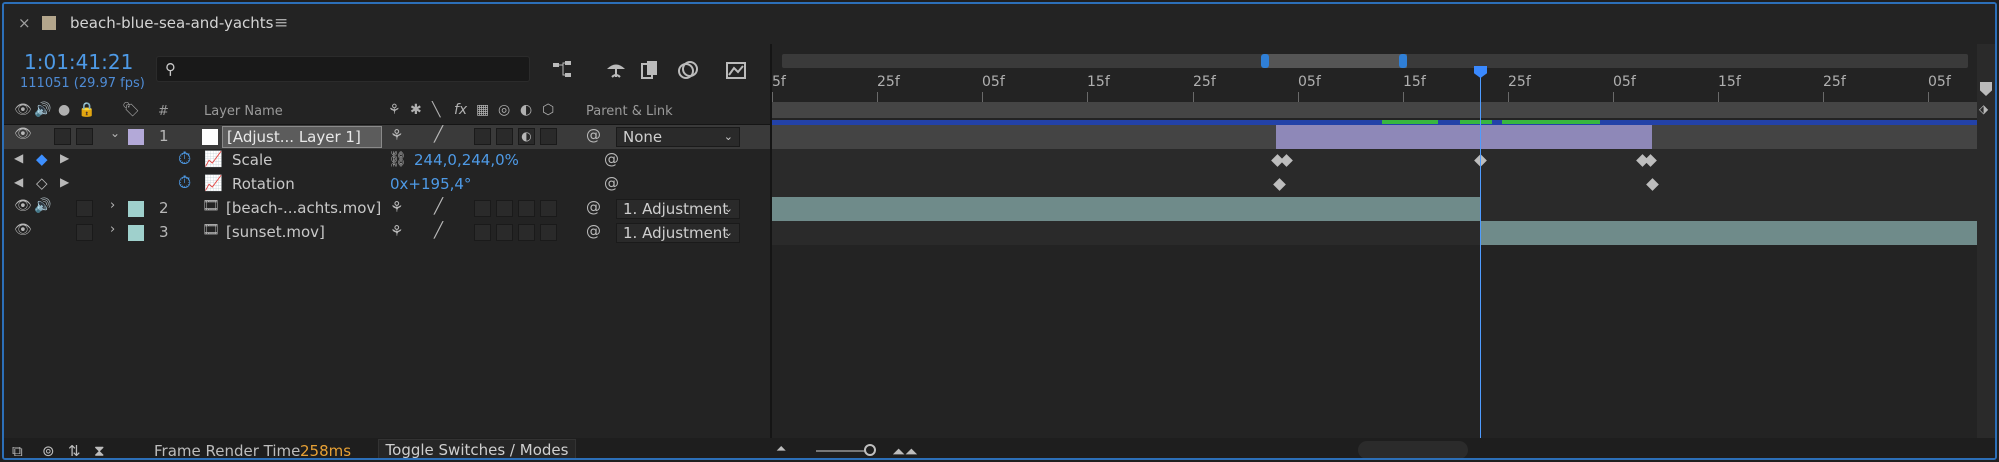 The width and height of the screenshot is (1999, 462). I want to click on layer-row-1: 👁 ⌄ 1 [Adjust... Layer 1] ⚘ ╱ ◐ @ None ⌄, so click(387, 137).